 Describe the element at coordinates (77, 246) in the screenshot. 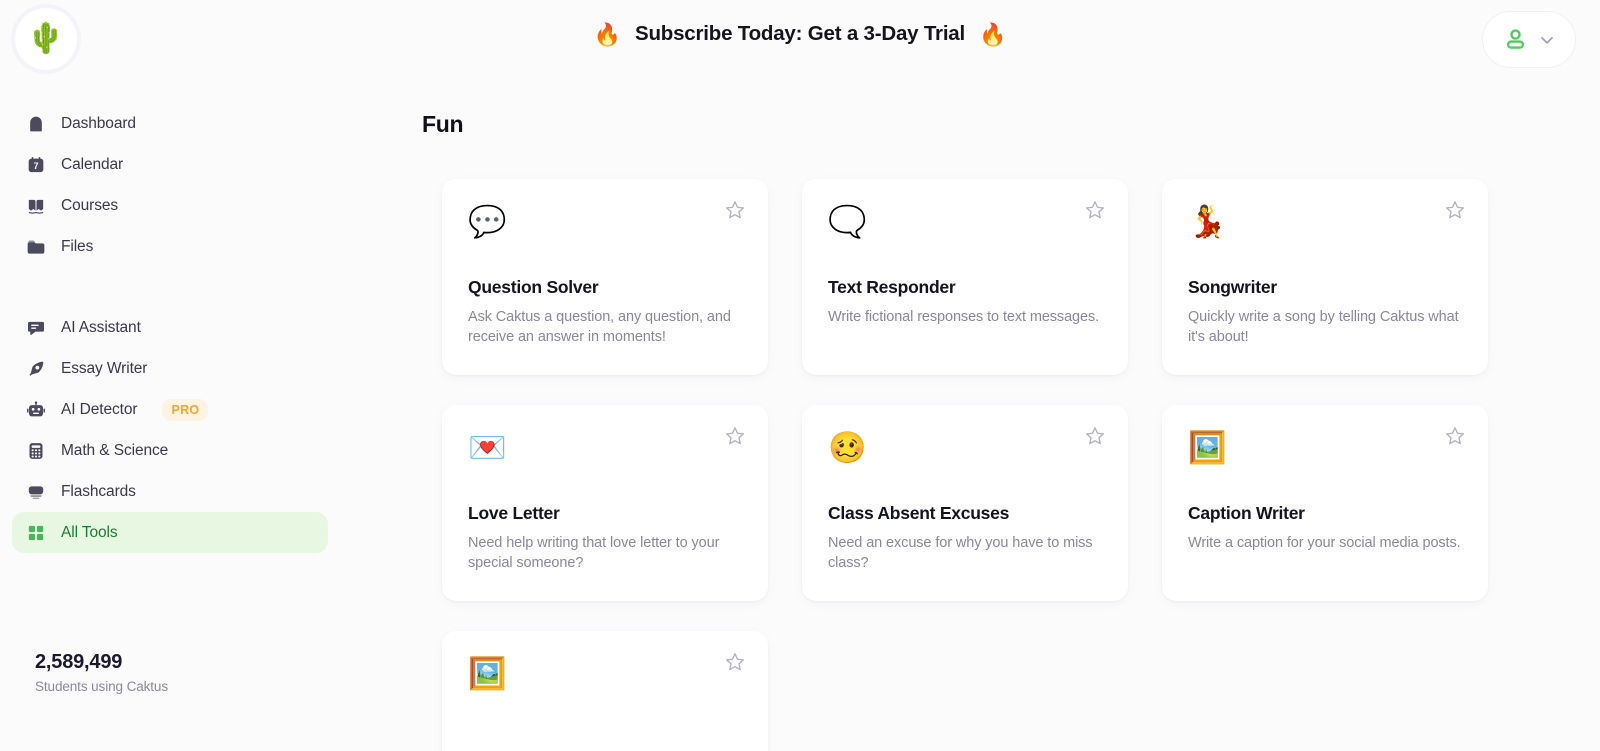

I see `sidebar-item-label: Files` at that location.